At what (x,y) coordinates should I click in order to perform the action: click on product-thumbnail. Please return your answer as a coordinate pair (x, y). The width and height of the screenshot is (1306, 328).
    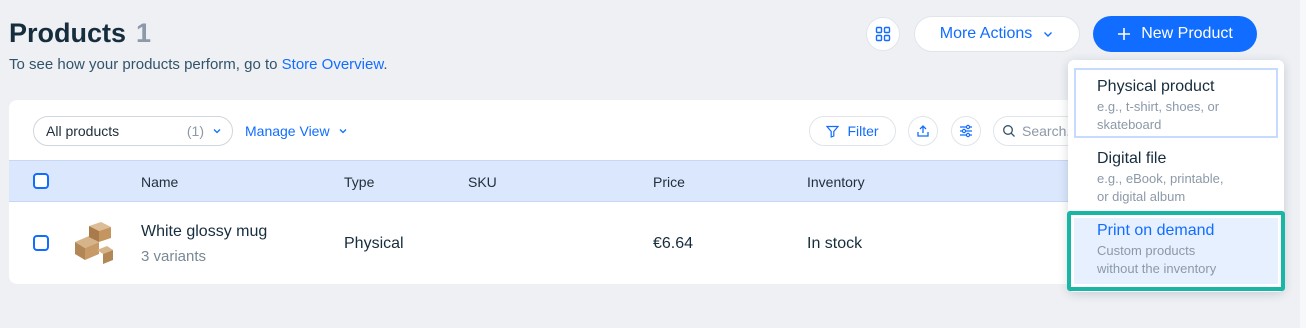
    Looking at the image, I should click on (94, 243).